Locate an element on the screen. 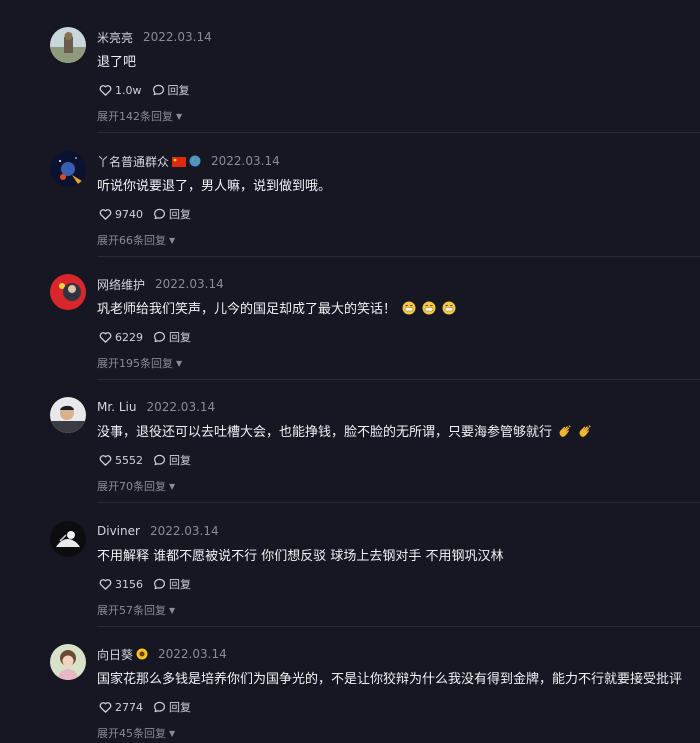  comment-text-content: 巩老师给我们笑声，儿今的国足却成了最大的笑话！ is located at coordinates (247, 309).